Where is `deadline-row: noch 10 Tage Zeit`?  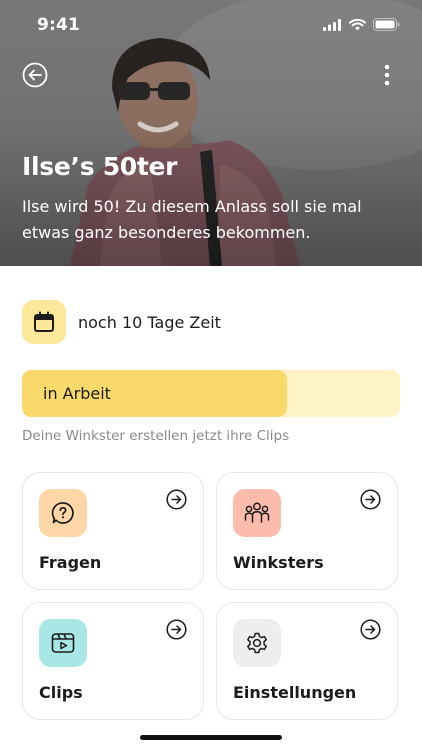 deadline-row: noch 10 Tage Zeit is located at coordinates (212, 322).